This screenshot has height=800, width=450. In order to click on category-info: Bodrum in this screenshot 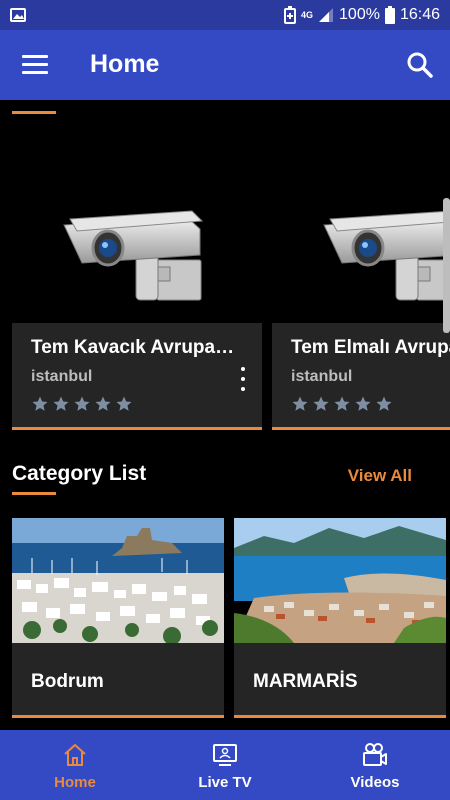, I will do `click(118, 680)`.